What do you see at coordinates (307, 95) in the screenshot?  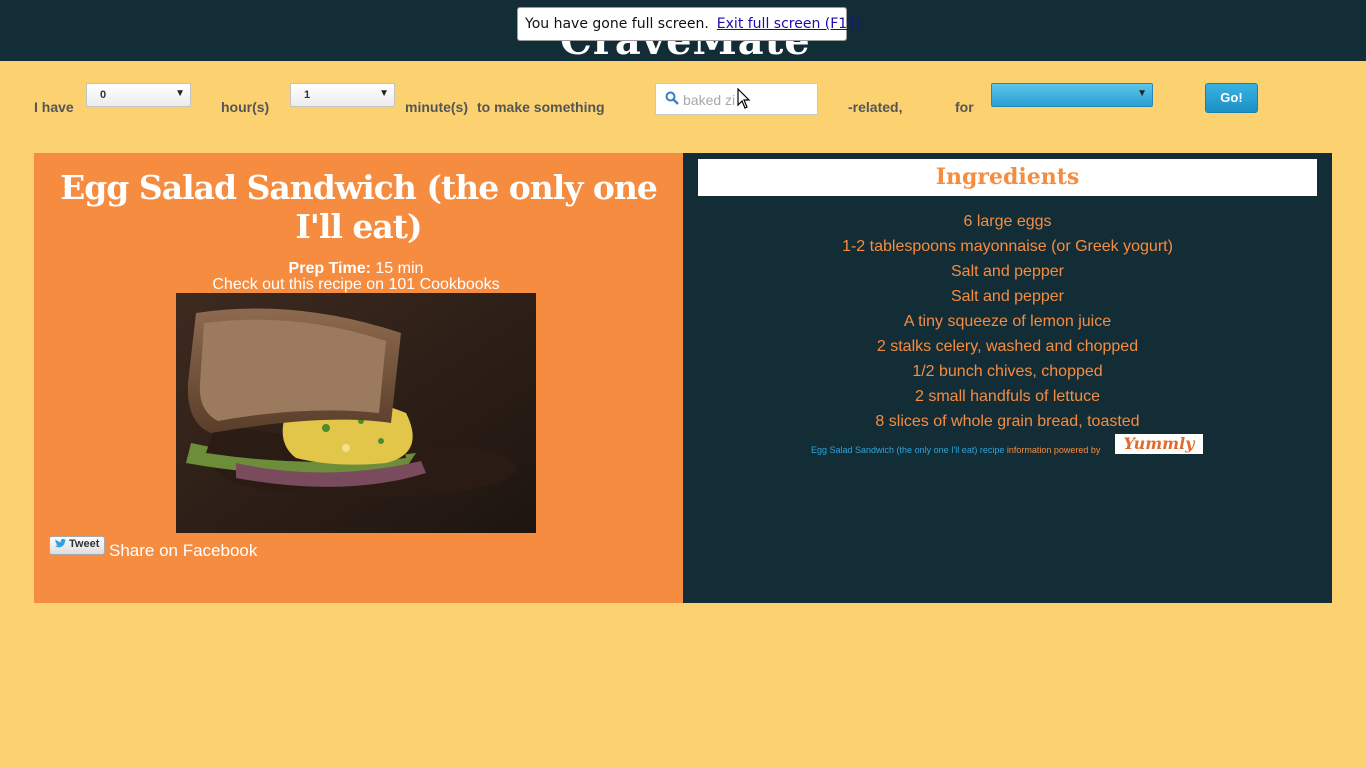 I see `minutes-value: 1` at bounding box center [307, 95].